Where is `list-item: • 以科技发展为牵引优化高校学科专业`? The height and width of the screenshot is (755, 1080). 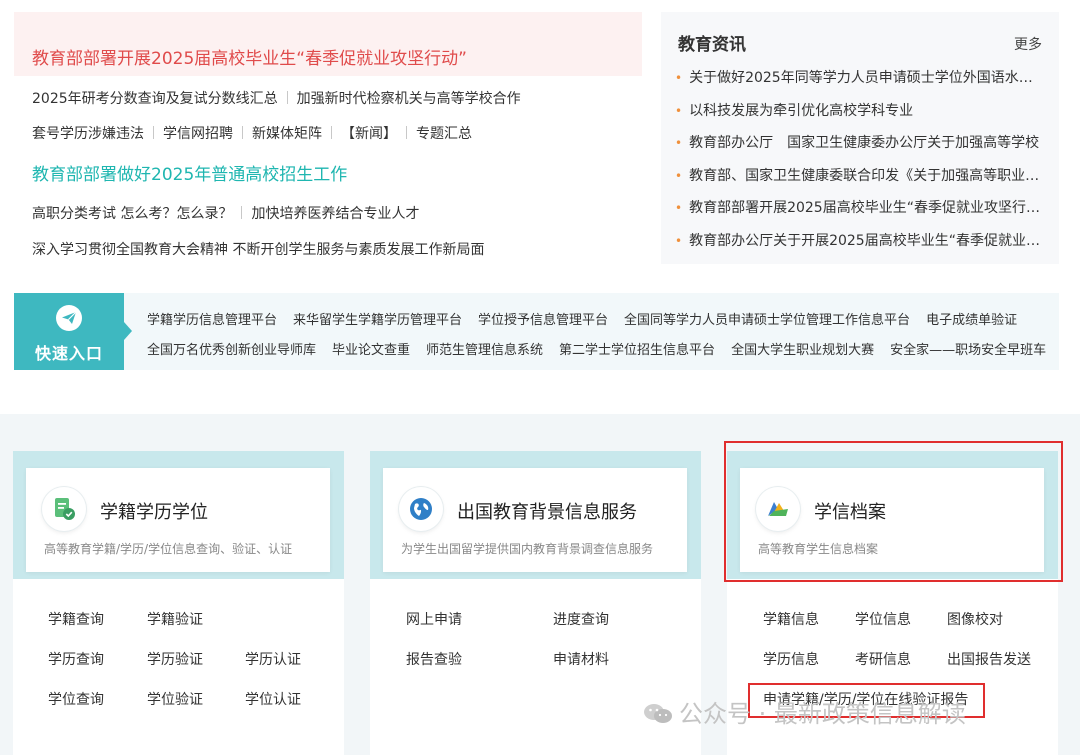 list-item: • 以科技发展为牵引优化高校学科专业 is located at coordinates (859, 117).